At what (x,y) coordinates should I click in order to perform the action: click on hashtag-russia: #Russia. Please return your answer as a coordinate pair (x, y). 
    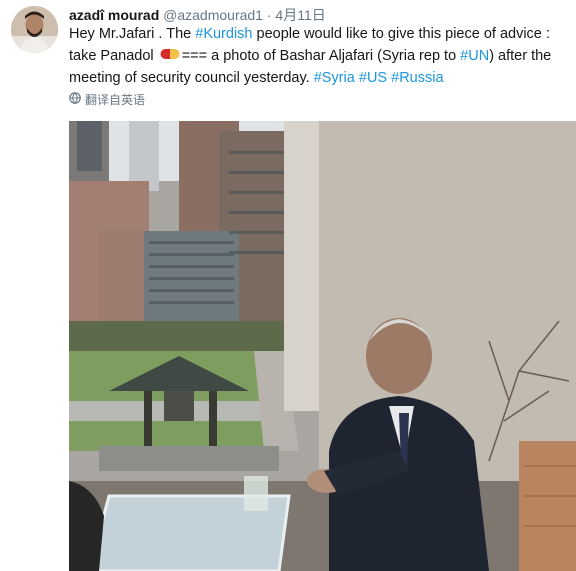
    Looking at the image, I should click on (417, 78).